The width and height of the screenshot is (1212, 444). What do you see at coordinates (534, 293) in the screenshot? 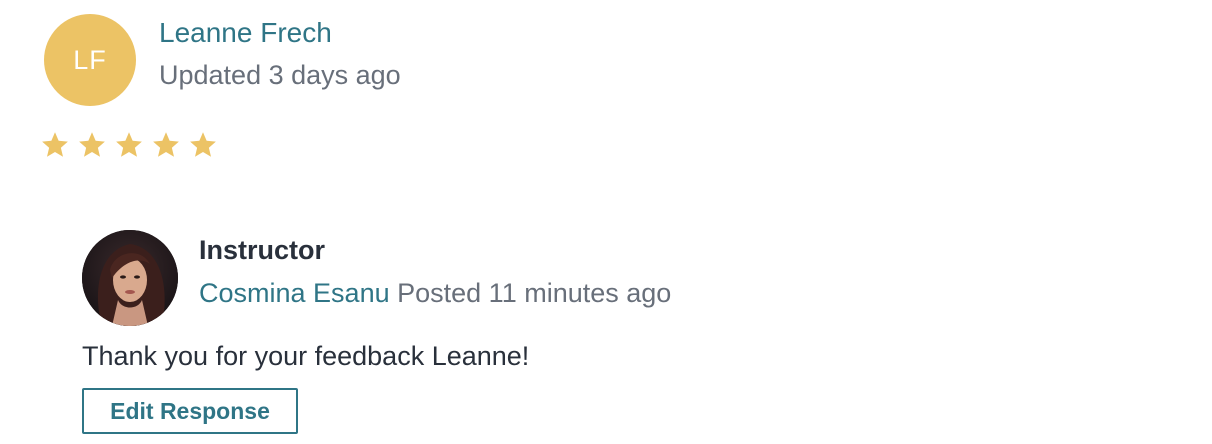
I see `response-posted-time: Posted 11 minutes ago` at bounding box center [534, 293].